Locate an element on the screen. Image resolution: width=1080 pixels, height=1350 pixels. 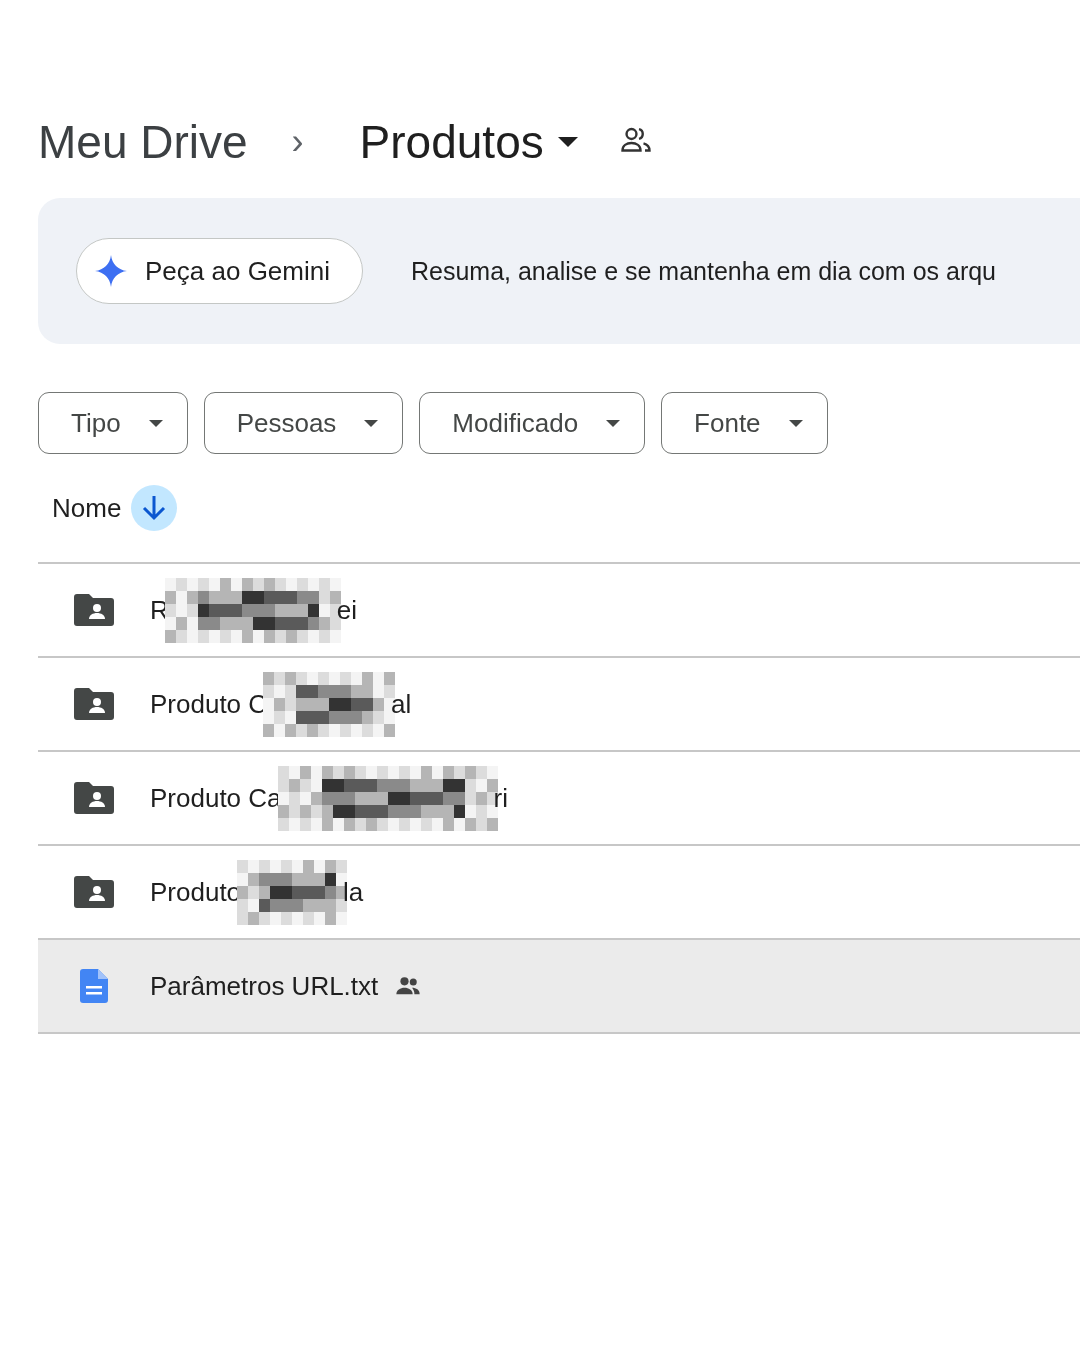
file-row: Parâmetros URL.txt is located at coordinates (559, 987).